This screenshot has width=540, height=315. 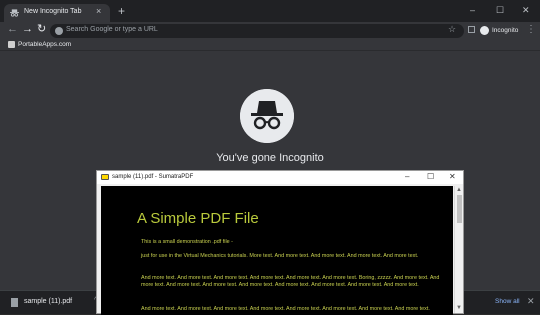 What do you see at coordinates (267, 116) in the screenshot?
I see `incognito-logo-icon` at bounding box center [267, 116].